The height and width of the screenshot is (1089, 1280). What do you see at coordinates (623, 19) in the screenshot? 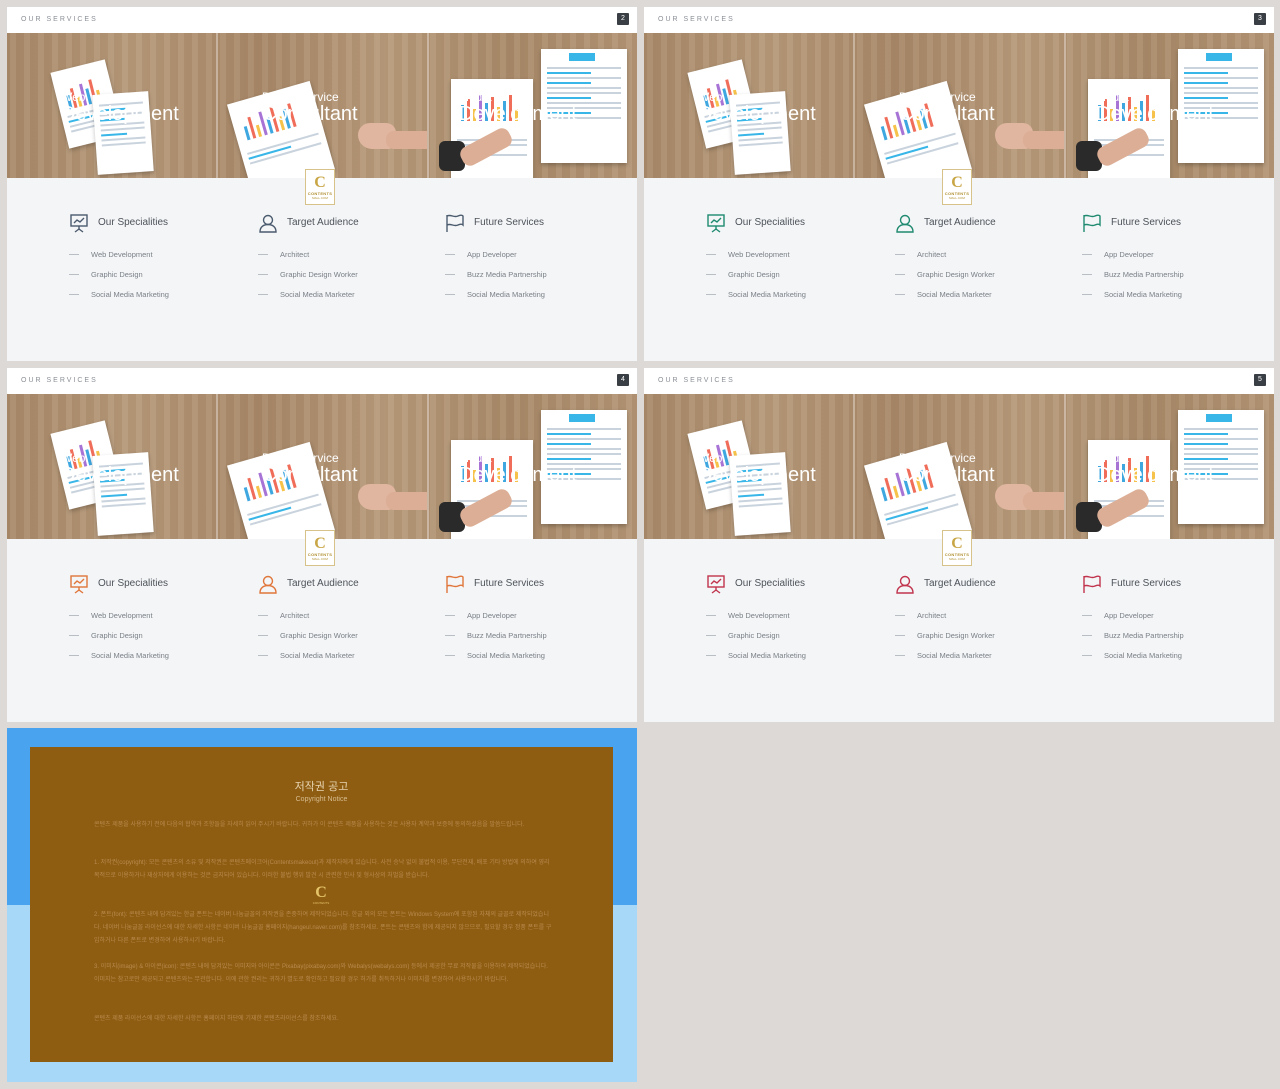
I see `page-number-badge: 2` at bounding box center [623, 19].